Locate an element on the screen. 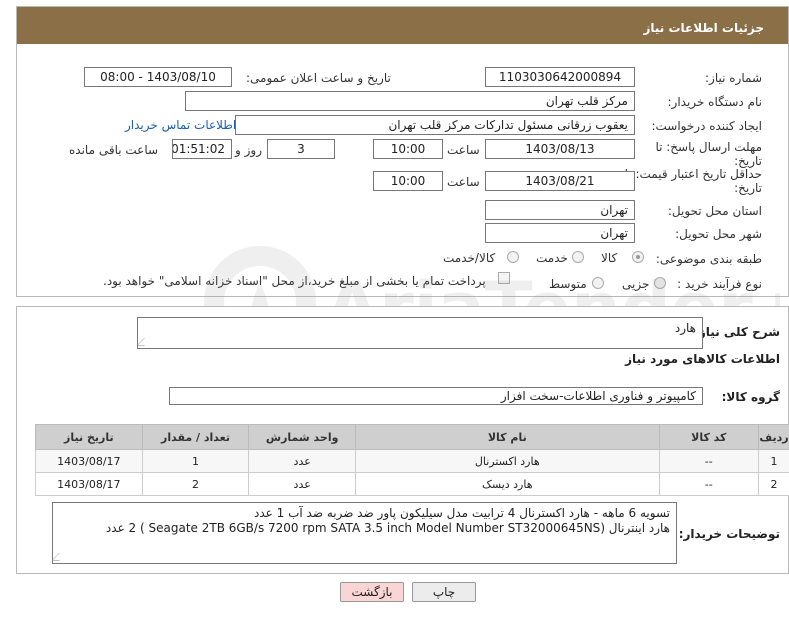 The image size is (789, 620). treasury-payment-checkbox is located at coordinates (504, 278).